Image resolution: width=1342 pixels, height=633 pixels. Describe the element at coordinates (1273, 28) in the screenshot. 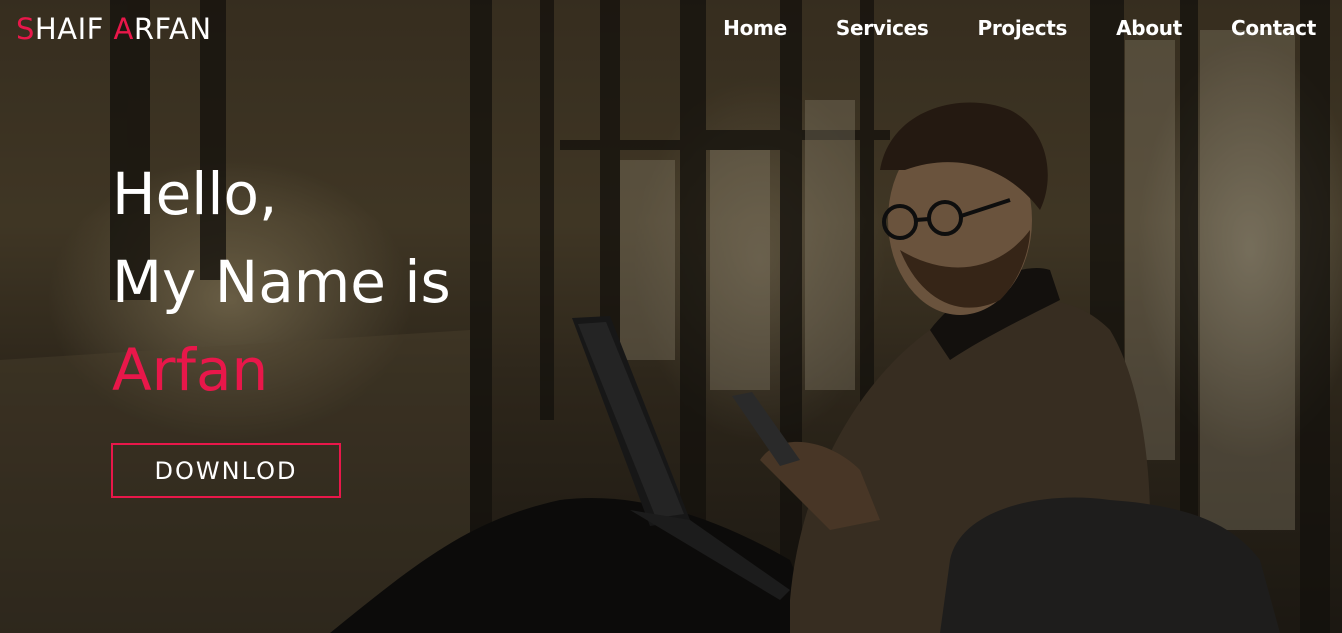

I see `nav-contact-link: Contact` at that location.